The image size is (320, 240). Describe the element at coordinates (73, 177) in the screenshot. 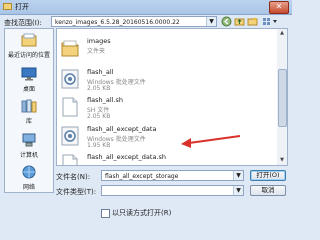

I see `filename-label: 文件名(N):` at that location.